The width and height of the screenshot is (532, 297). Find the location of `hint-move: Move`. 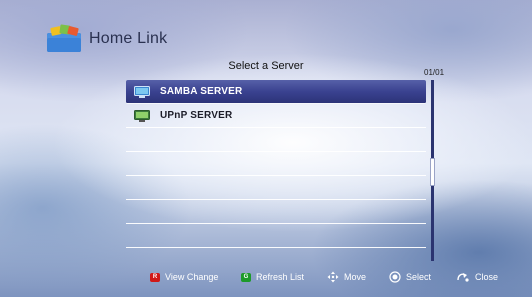

hint-move: Move is located at coordinates (346, 277).